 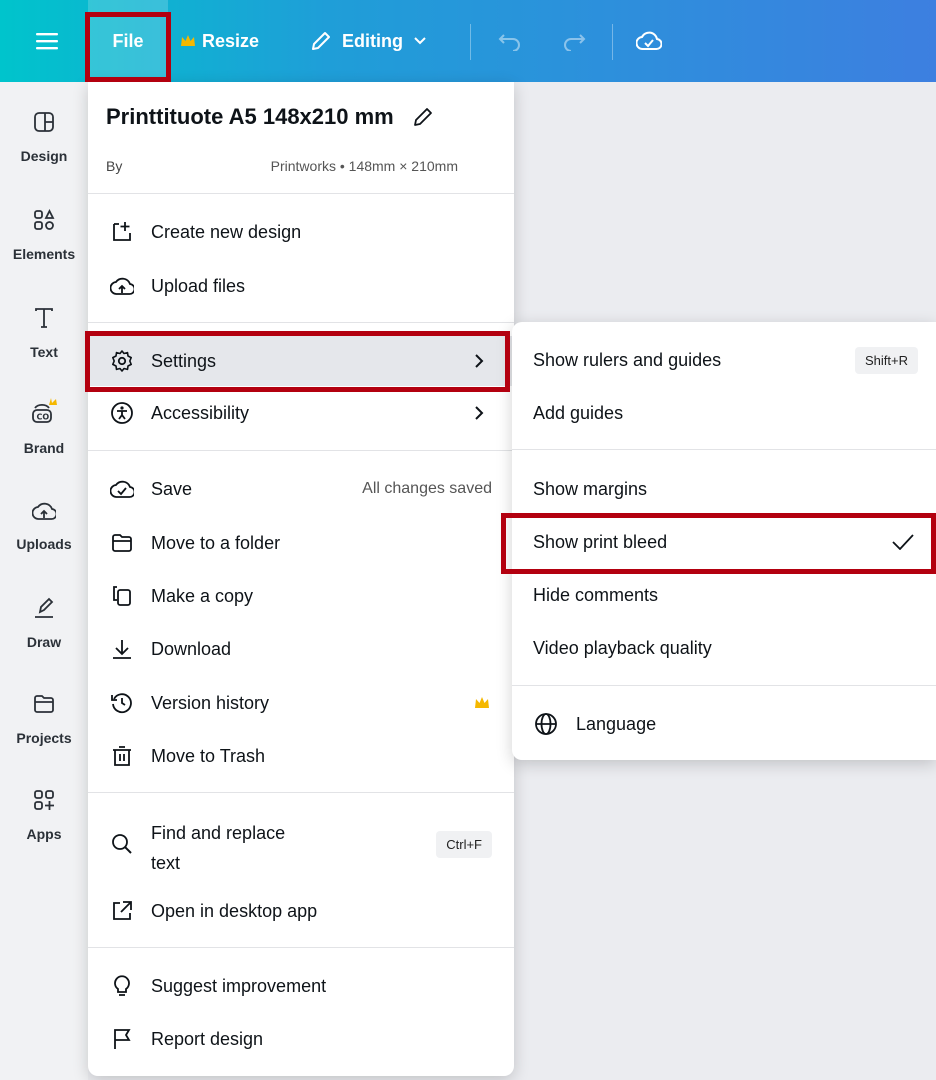 What do you see at coordinates (202, 595) in the screenshot?
I see `menu-item-label: Make a copy` at bounding box center [202, 595].